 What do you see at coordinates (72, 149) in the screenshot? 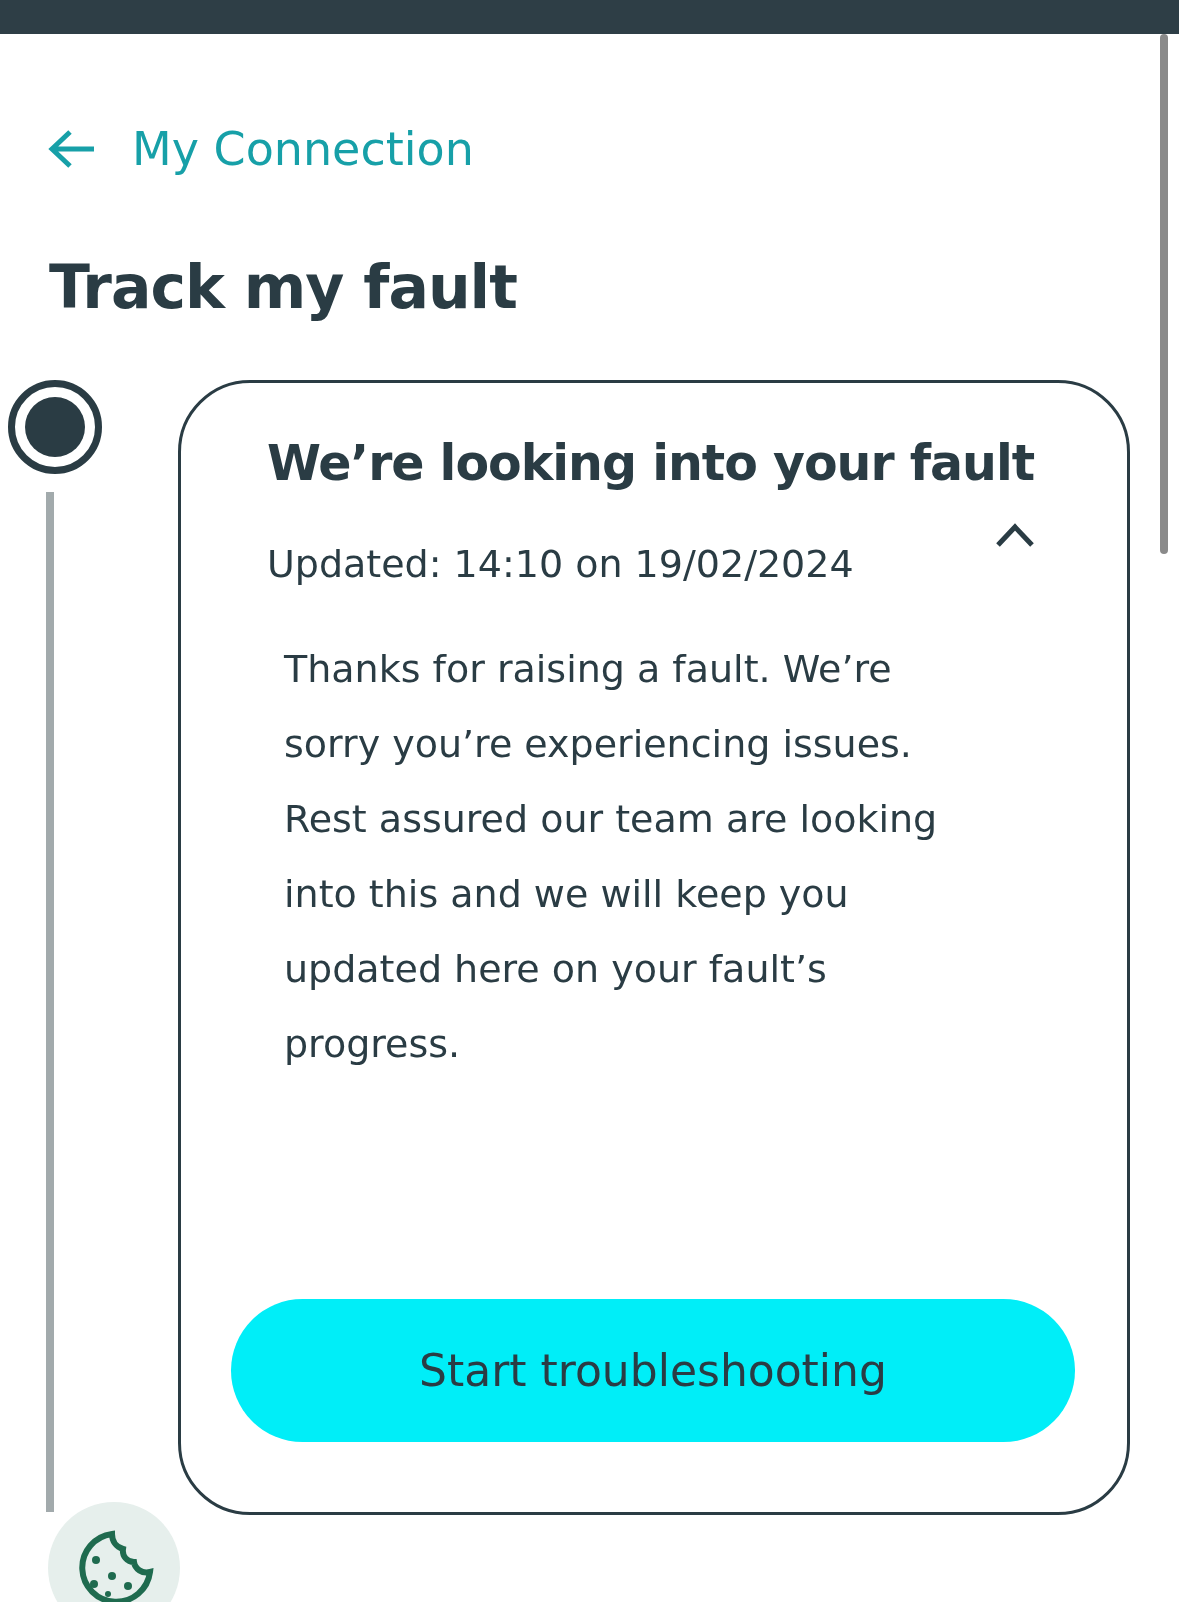
I see `back-arrow-icon` at bounding box center [72, 149].